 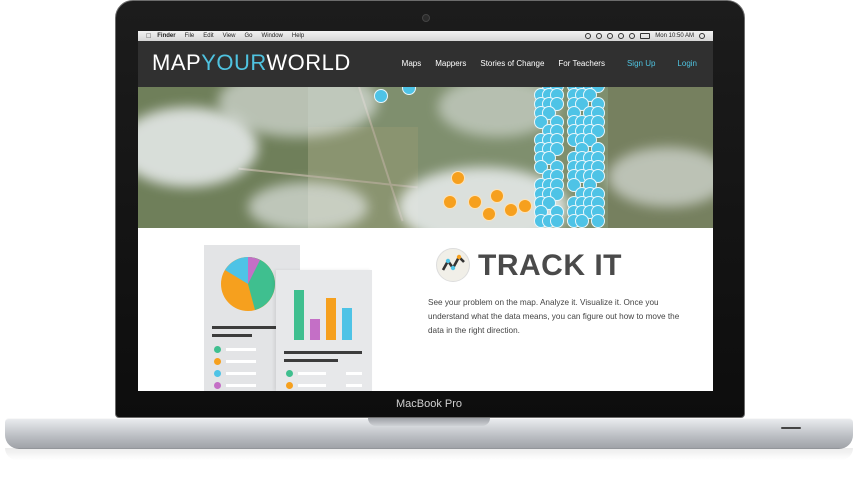 I want to click on menu-edit: Edit, so click(x=208, y=36).